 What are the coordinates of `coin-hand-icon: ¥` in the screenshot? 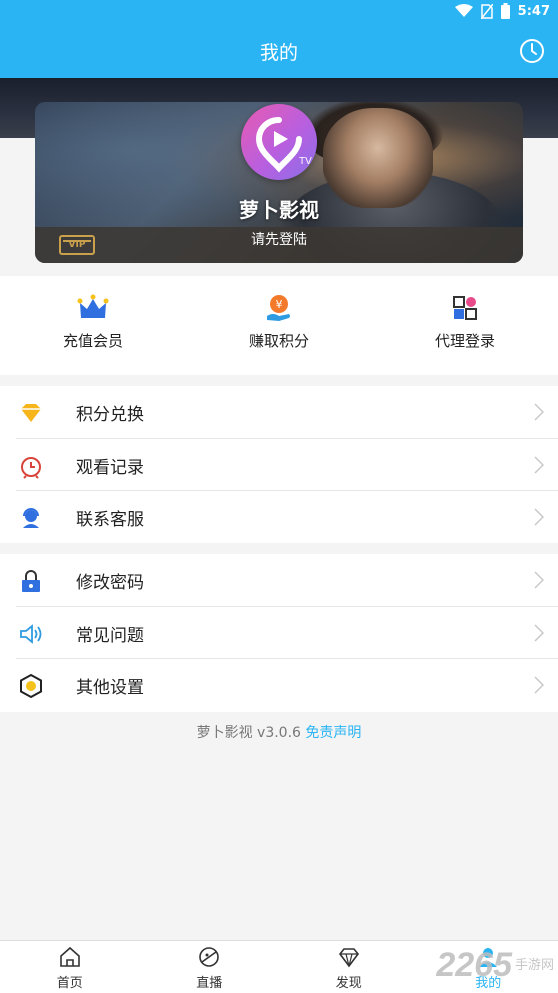 It's located at (278, 308).